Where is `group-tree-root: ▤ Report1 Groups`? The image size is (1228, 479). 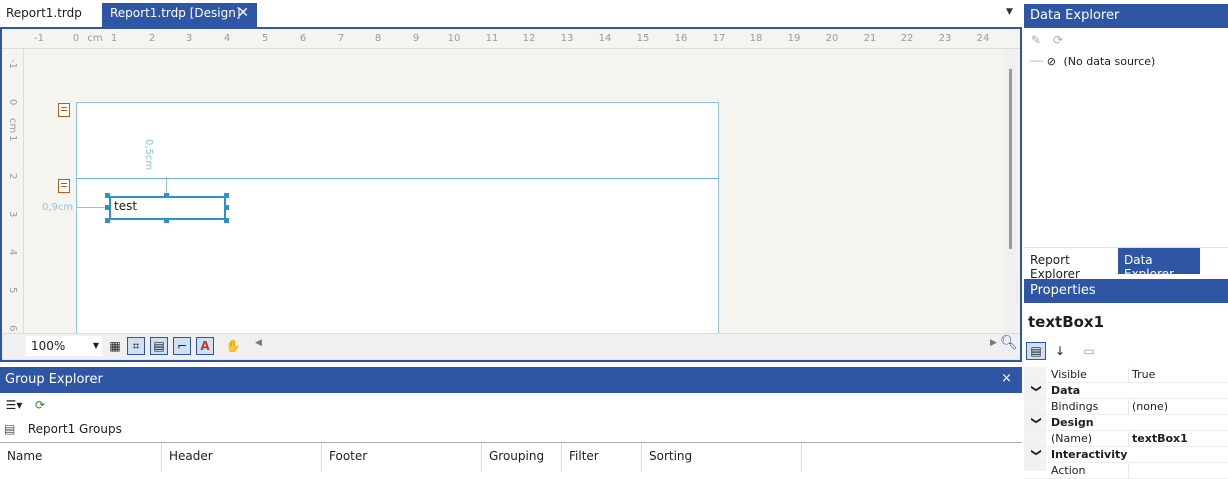 group-tree-root: ▤ Report1 Groups is located at coordinates (511, 429).